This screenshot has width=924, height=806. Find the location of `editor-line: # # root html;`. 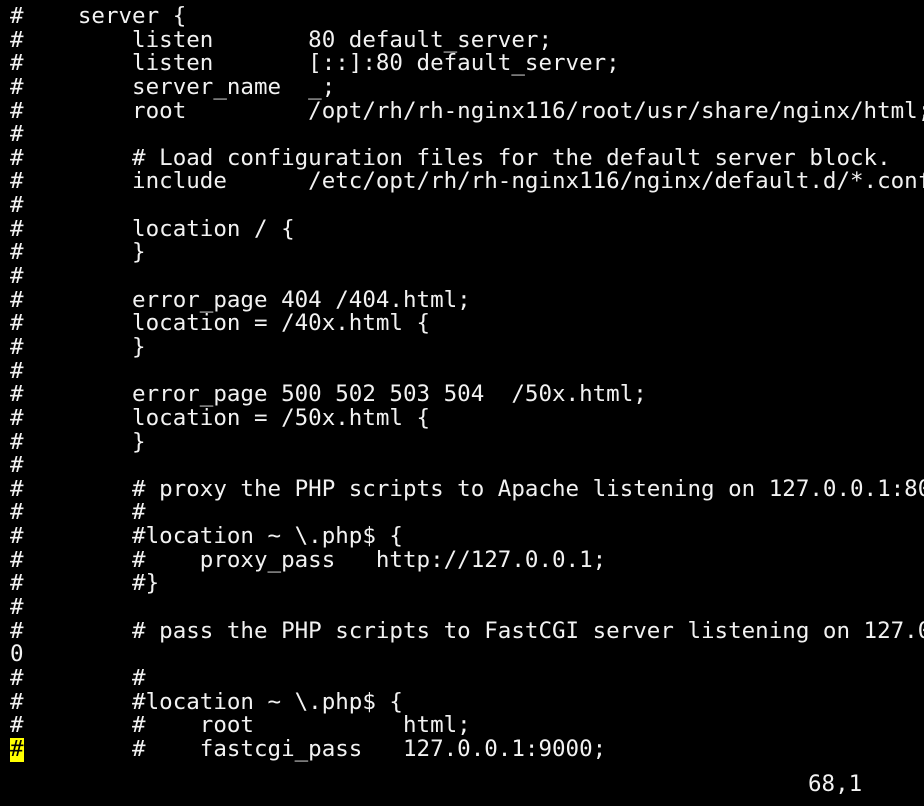

editor-line: # # root html; is located at coordinates (467, 725).